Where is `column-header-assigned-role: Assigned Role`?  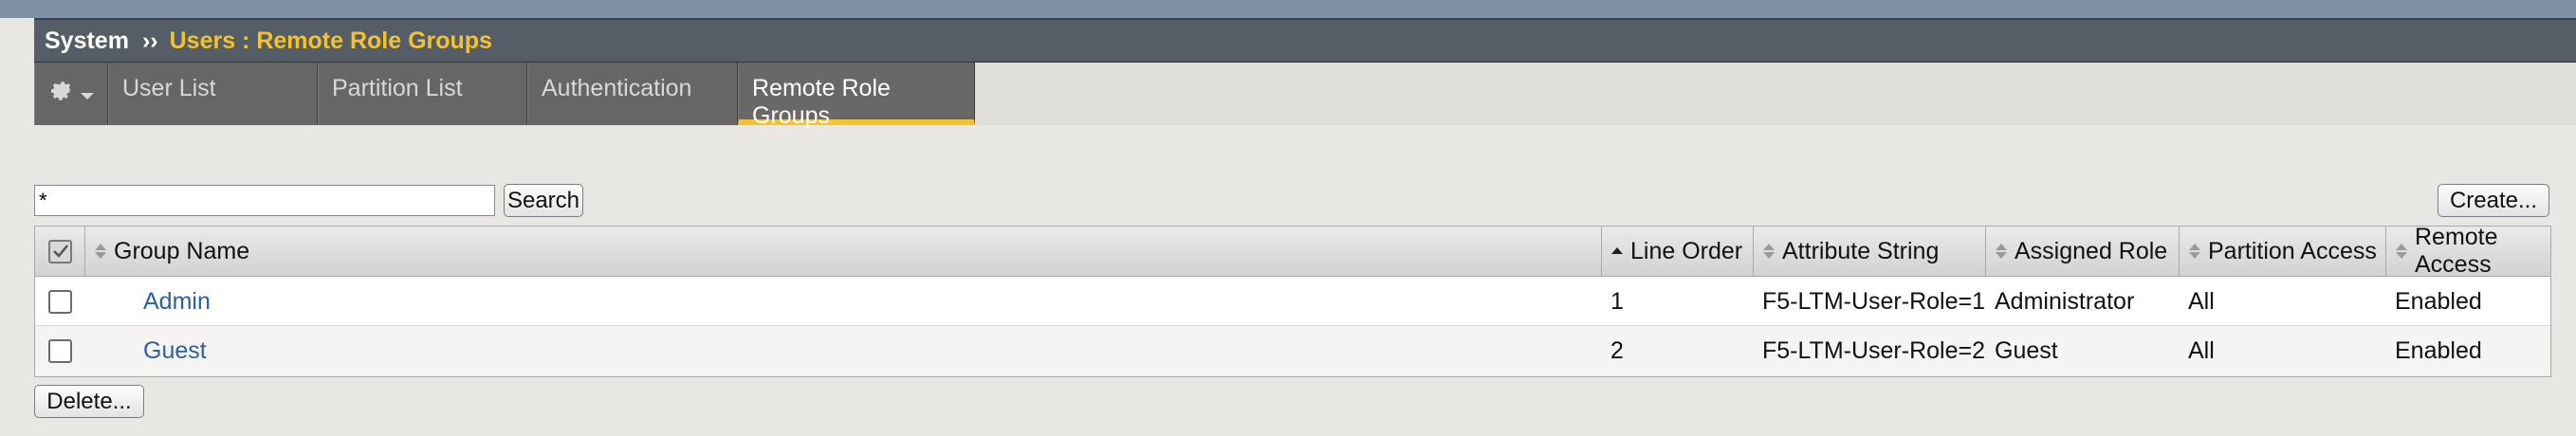 column-header-assigned-role: Assigned Role is located at coordinates (2082, 251).